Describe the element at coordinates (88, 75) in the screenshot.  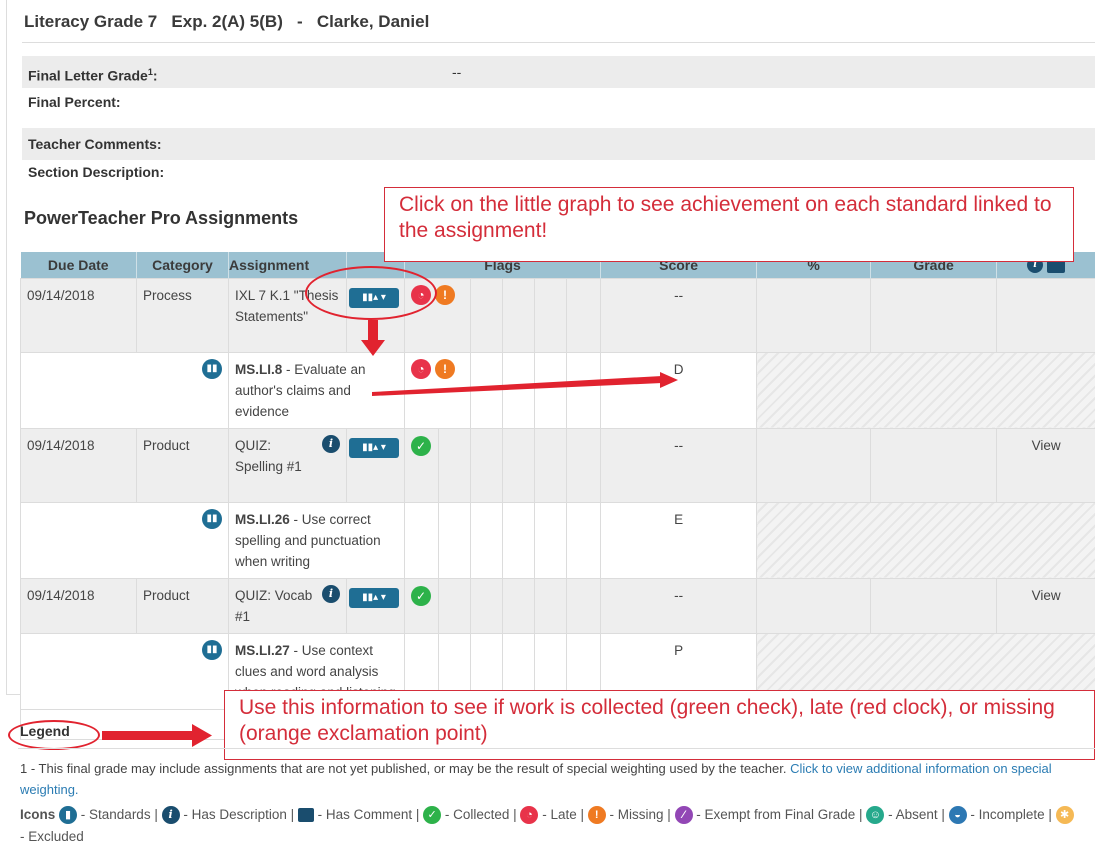
I see `final-letter-label: Final Letter Grade` at that location.